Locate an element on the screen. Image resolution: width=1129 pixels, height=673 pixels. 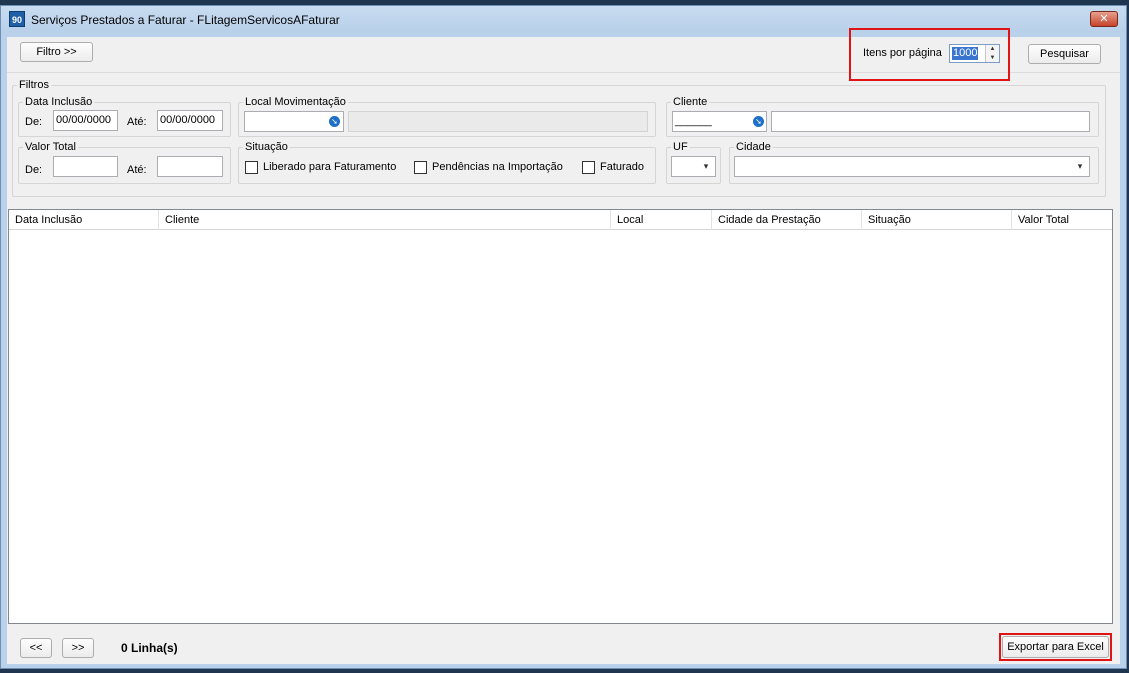
local-lookup-icon: ➘ is located at coordinates (334, 121).